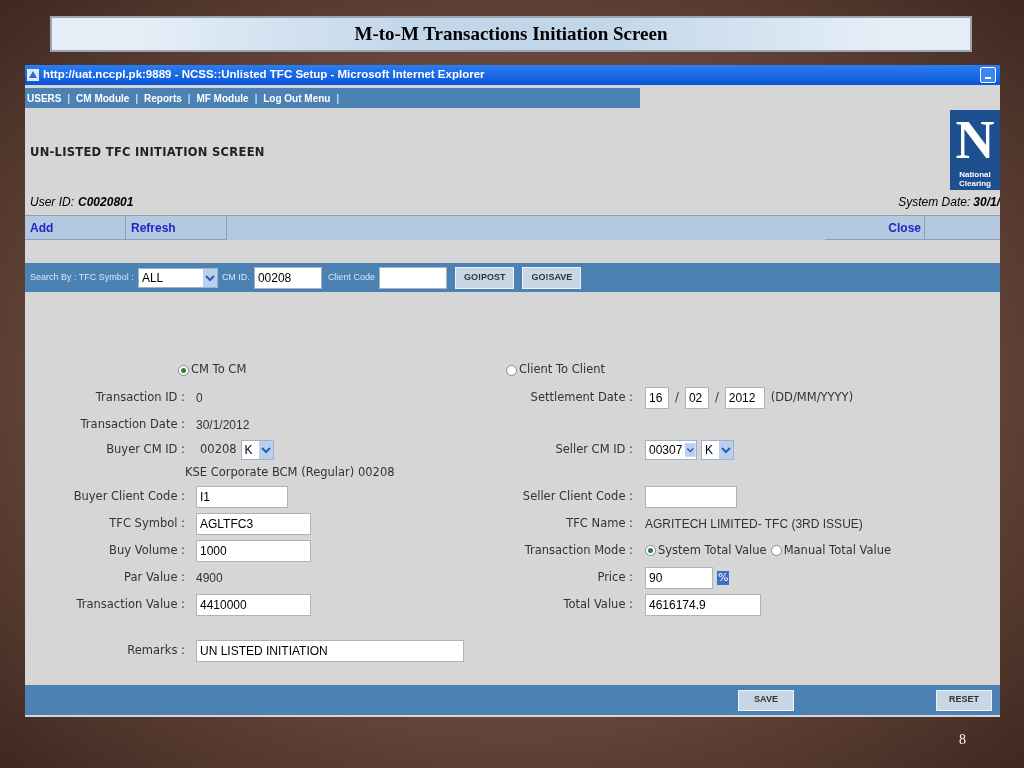  What do you see at coordinates (599, 523) in the screenshot?
I see `field-label: TFC Name :` at bounding box center [599, 523].